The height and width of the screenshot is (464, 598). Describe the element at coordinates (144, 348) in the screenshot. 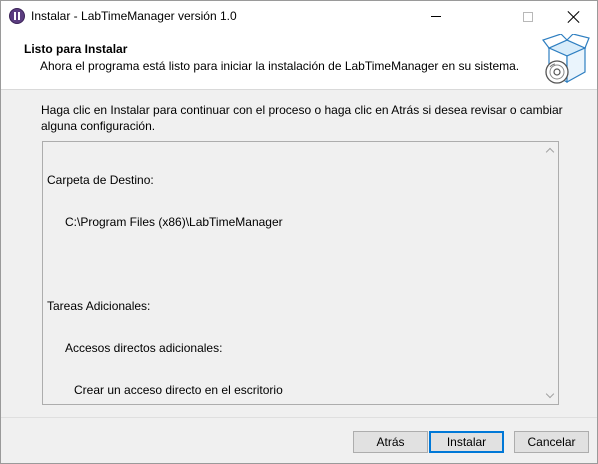

I see `summary-line: Accesos directos adicionales:` at that location.